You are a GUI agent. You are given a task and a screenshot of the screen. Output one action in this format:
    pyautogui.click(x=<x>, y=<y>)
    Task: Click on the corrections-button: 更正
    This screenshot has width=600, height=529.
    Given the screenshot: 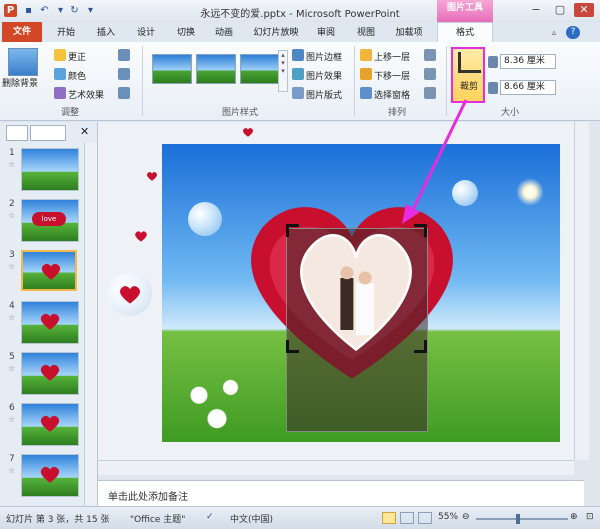 What is the action you would take?
    pyautogui.click(x=77, y=56)
    